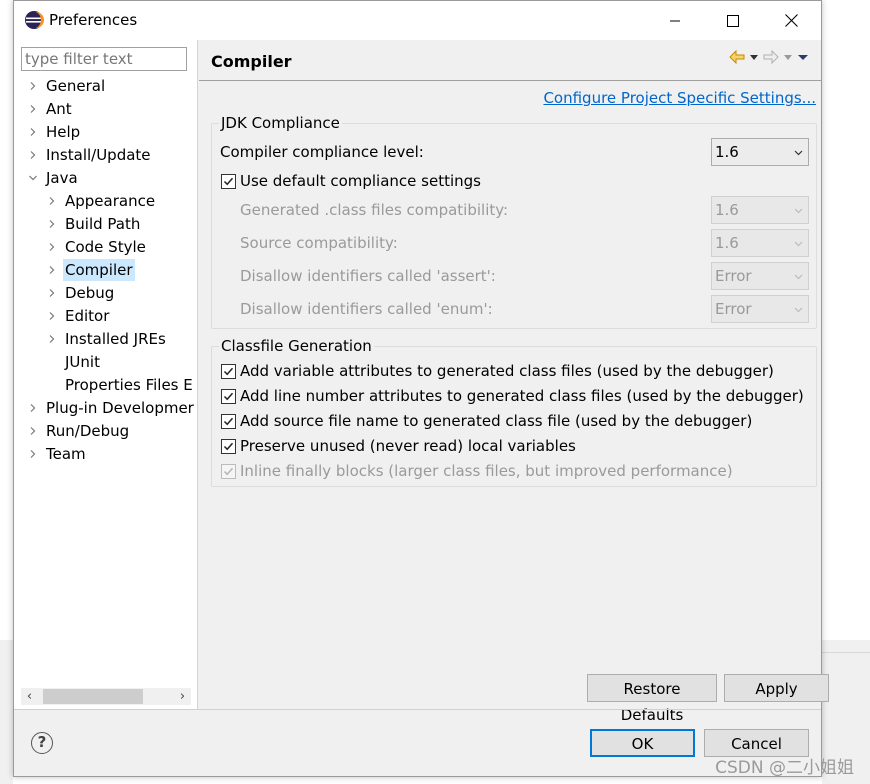 The image size is (870, 784). Describe the element at coordinates (322, 152) in the screenshot. I see `compliance-level-label: Compiler compliance level:` at that location.